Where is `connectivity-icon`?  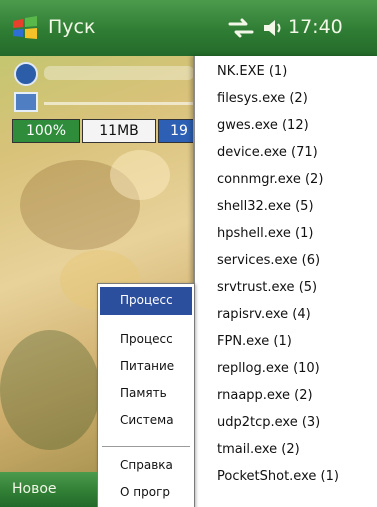 connectivity-icon is located at coordinates (241, 28).